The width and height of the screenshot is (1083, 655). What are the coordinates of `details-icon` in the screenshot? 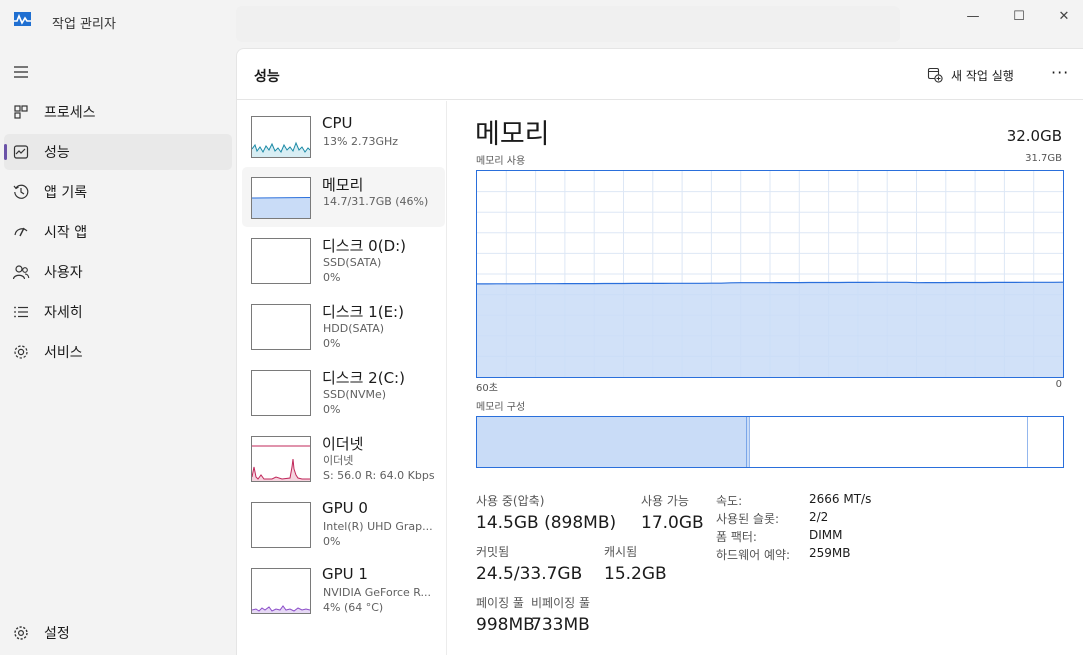 It's located at (21, 312).